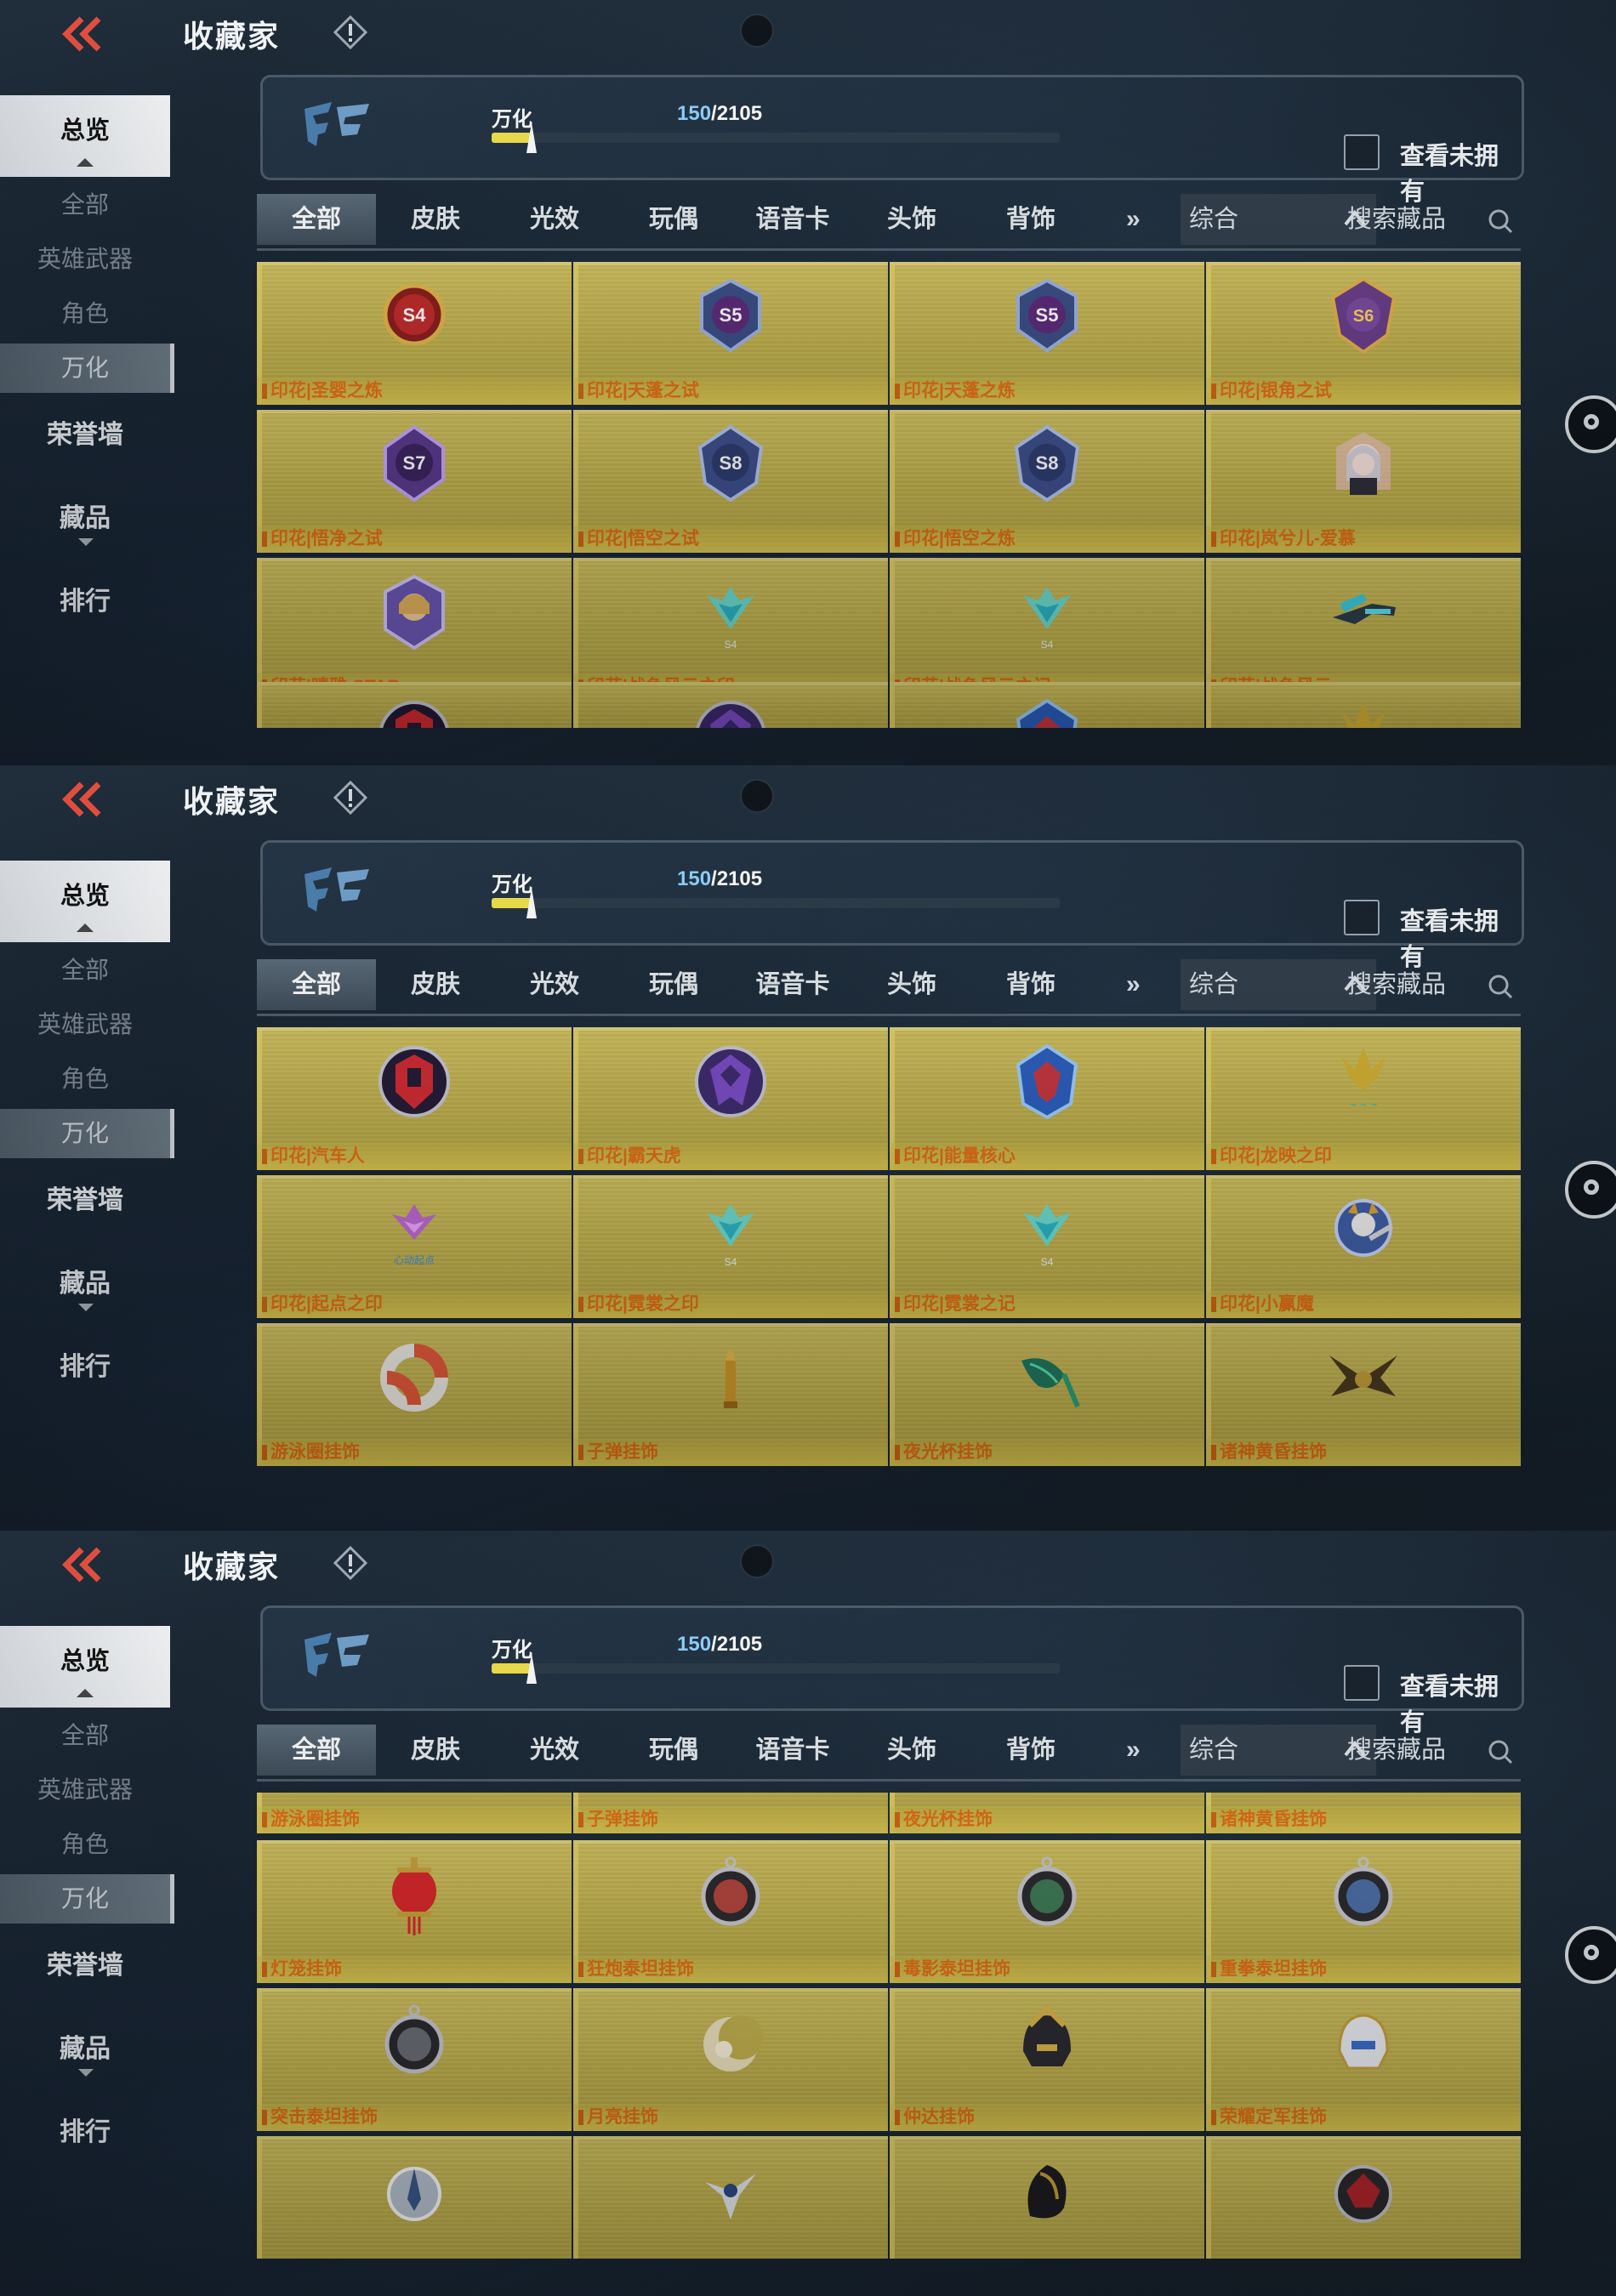  What do you see at coordinates (414, 2059) in the screenshot?
I see `collection-item-card: 突击泰坦挂饰` at bounding box center [414, 2059].